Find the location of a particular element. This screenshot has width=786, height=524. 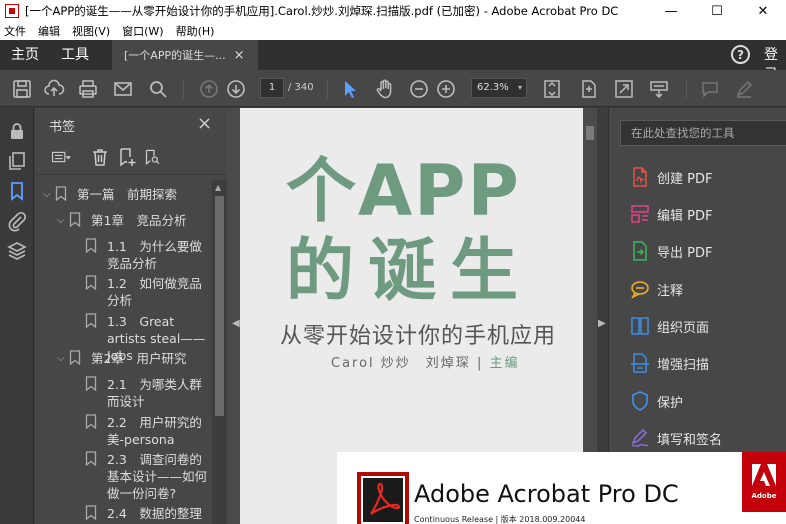

pen-icon is located at coordinates (744, 89).